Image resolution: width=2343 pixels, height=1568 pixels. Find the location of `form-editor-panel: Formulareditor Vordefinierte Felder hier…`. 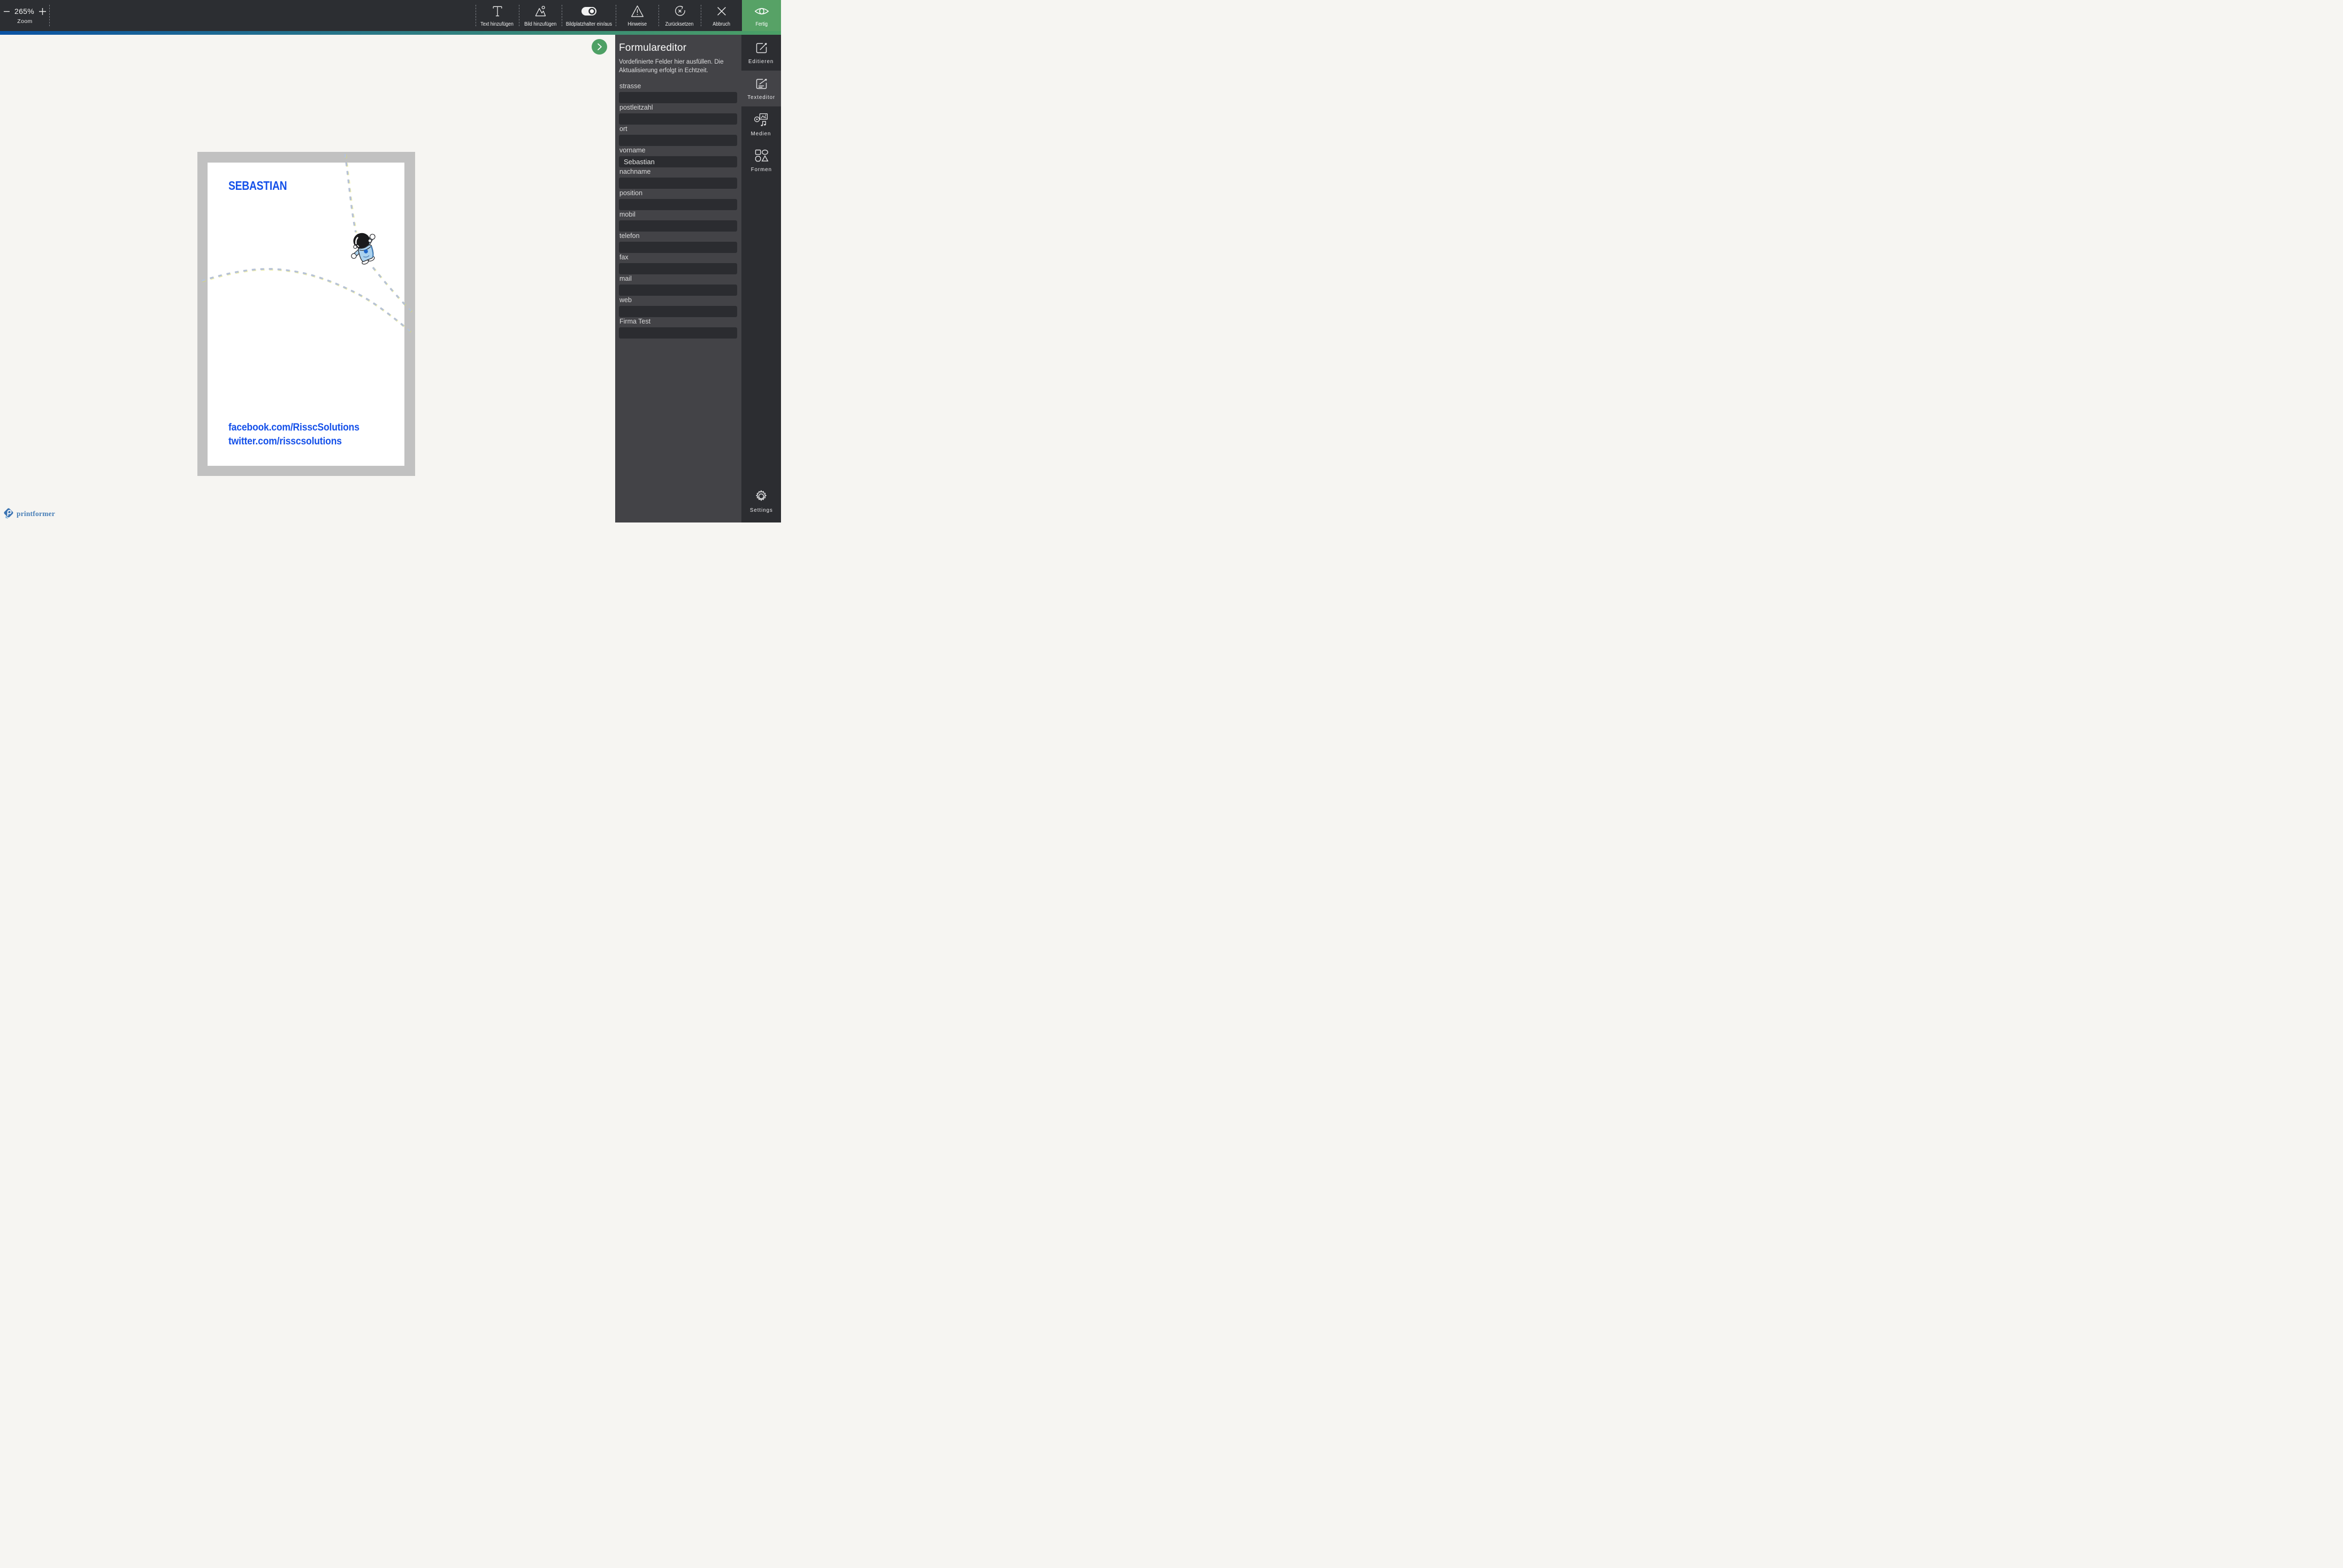

form-editor-panel: Formulareditor Vordefinierte Felder hier… is located at coordinates (678, 279).